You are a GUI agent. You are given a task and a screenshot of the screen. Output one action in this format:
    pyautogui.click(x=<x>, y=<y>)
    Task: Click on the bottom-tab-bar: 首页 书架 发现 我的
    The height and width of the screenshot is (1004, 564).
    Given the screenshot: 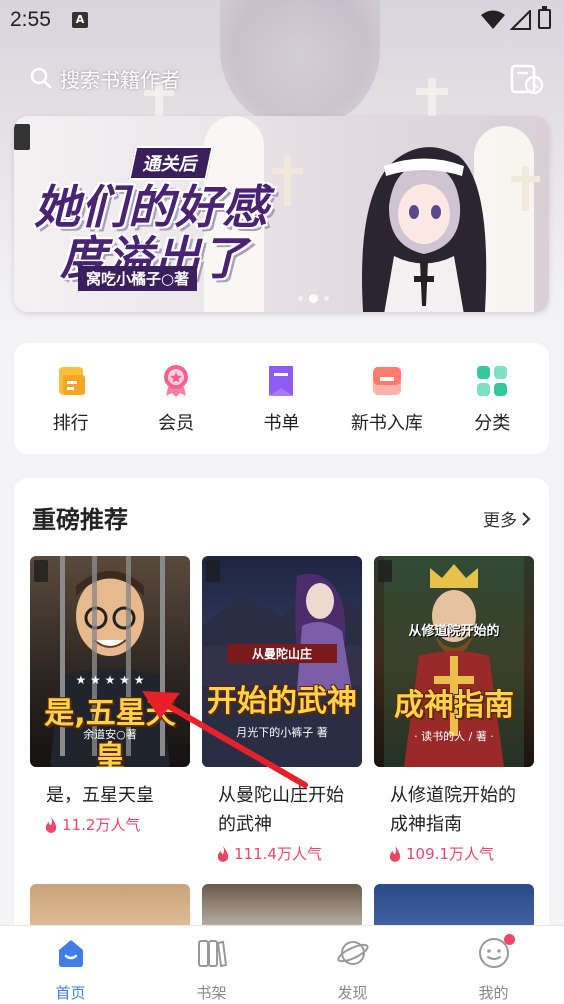 What is the action you would take?
    pyautogui.click(x=282, y=964)
    